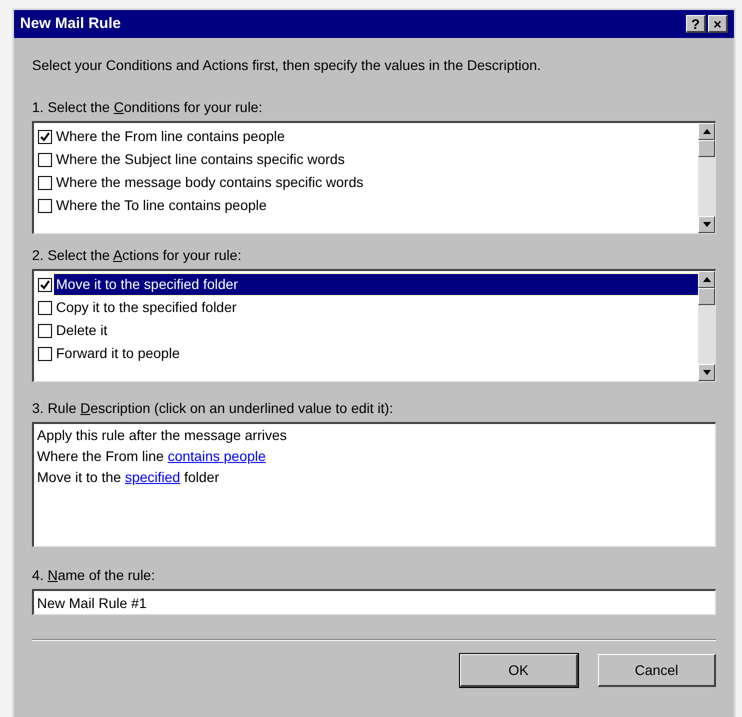  Describe the element at coordinates (152, 456) in the screenshot. I see `description-line: Where the From line contains people` at that location.